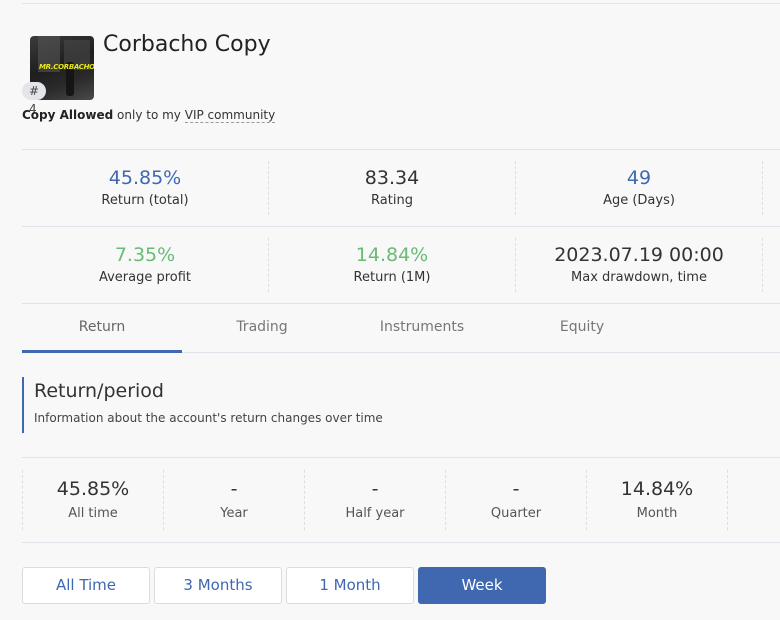 Image resolution: width=780 pixels, height=620 pixels. I want to click on stat-label: Return (1M), so click(392, 277).